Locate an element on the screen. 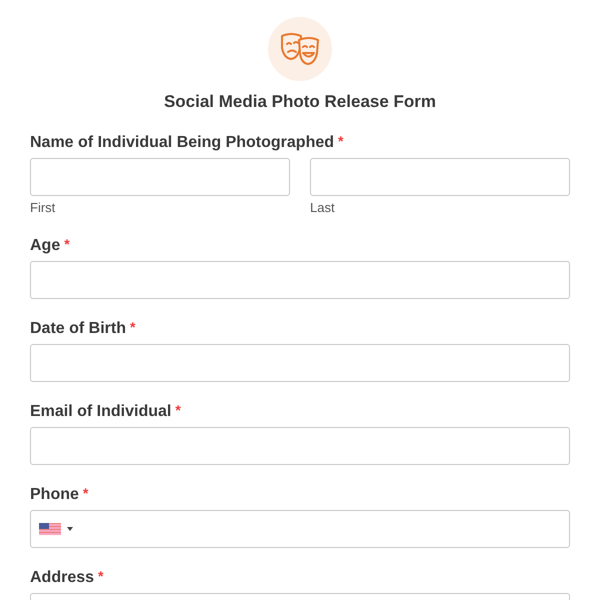 Image resolution: width=600 pixels, height=600 pixels. field-label: Date of Birth is located at coordinates (78, 329).